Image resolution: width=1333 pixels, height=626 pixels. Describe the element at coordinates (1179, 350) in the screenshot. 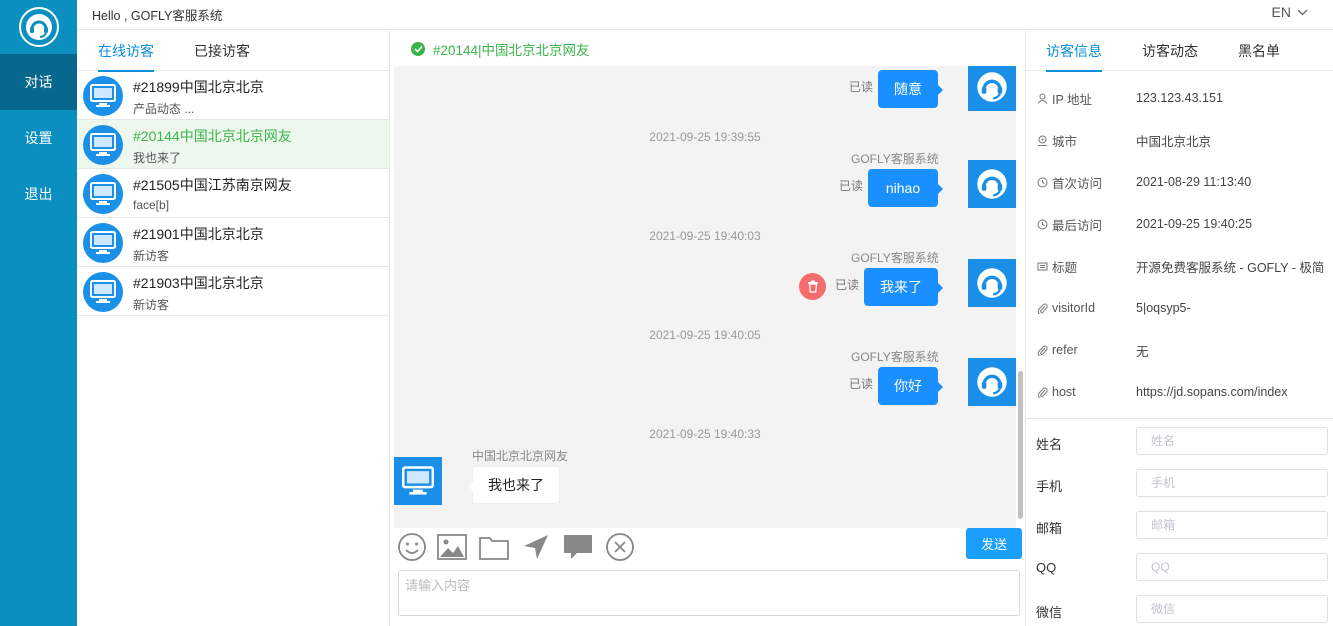

I see `info-row-refer: refer 无` at that location.